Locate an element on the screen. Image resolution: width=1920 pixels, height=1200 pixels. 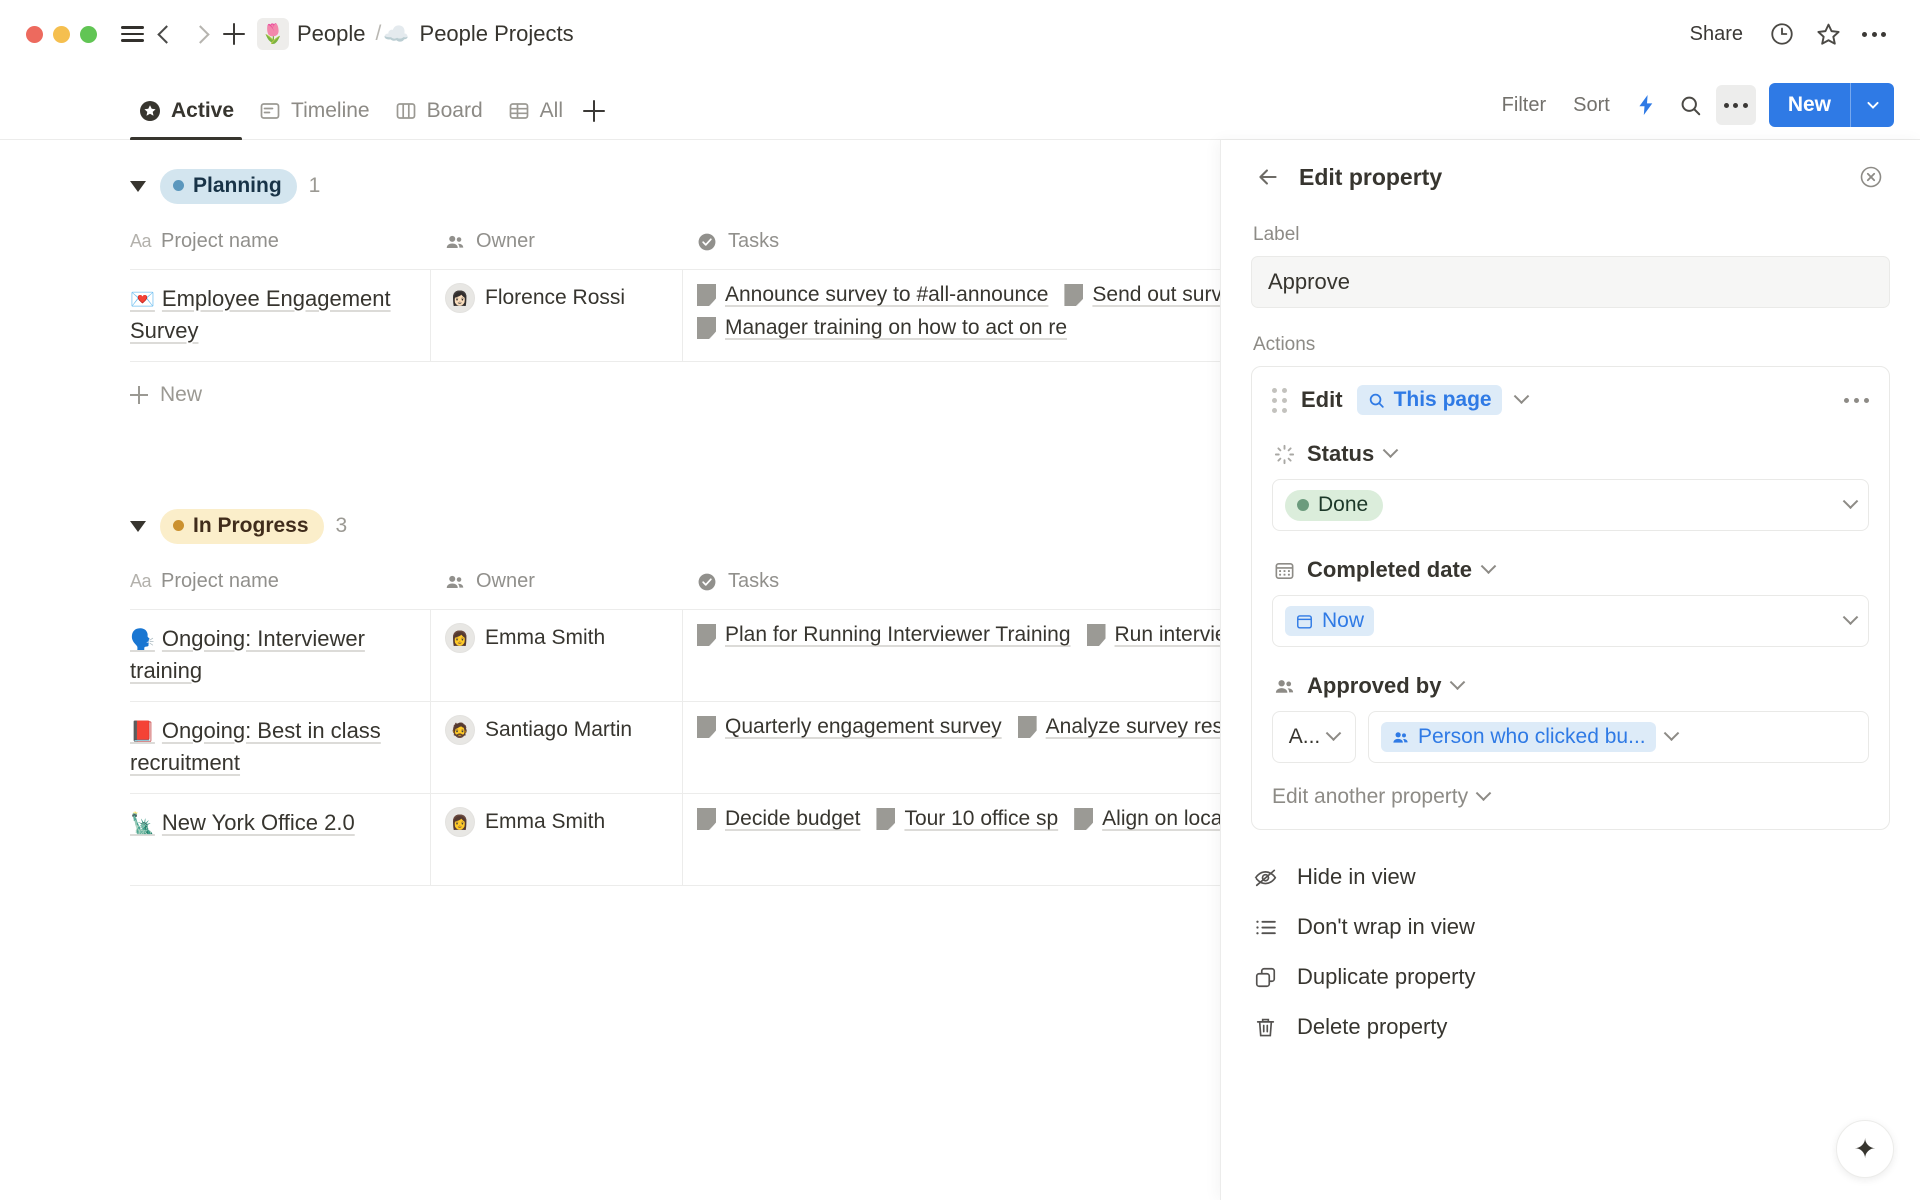
minimize-window-button is located at coordinates (61, 34).